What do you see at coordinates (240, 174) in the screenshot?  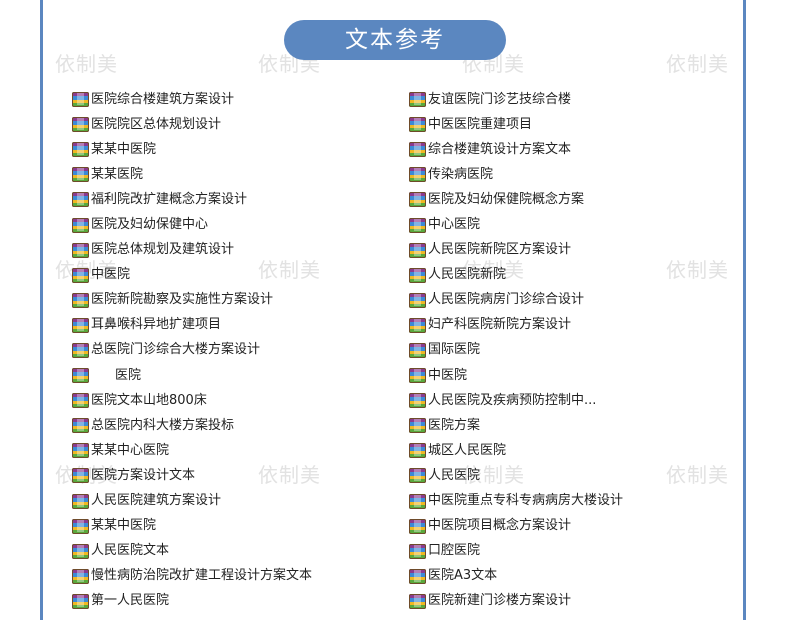 I see `list-item: 某某医院` at bounding box center [240, 174].